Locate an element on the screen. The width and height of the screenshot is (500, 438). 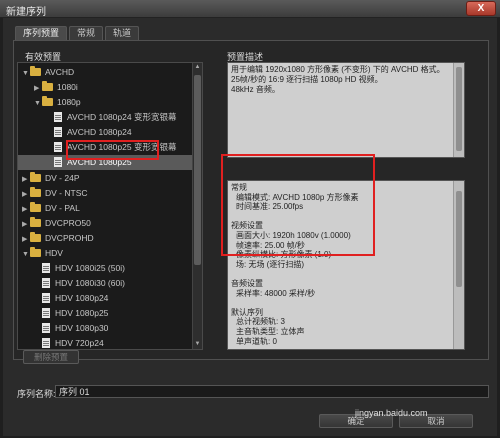
tree-item-avchd: ▼ AVCHD is located at coordinates (106, 72).